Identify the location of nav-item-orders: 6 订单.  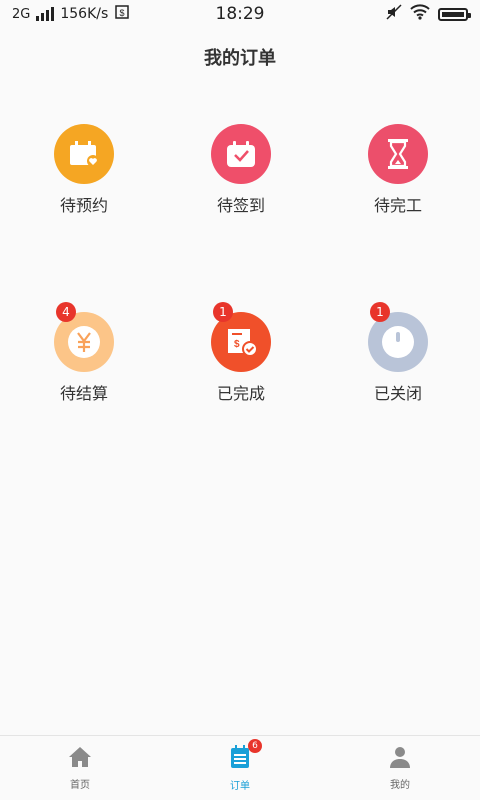
(240, 765).